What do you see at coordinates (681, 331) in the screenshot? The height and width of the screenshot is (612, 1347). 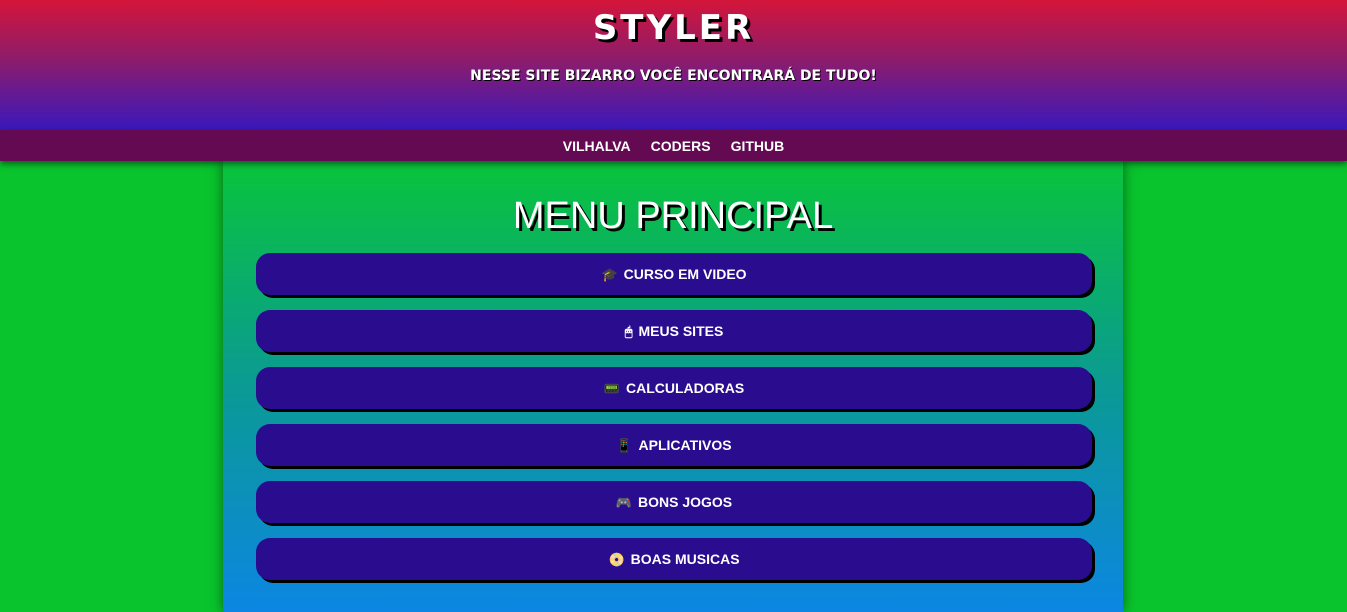 I see `menu-button-label: MEUS SITES` at bounding box center [681, 331].